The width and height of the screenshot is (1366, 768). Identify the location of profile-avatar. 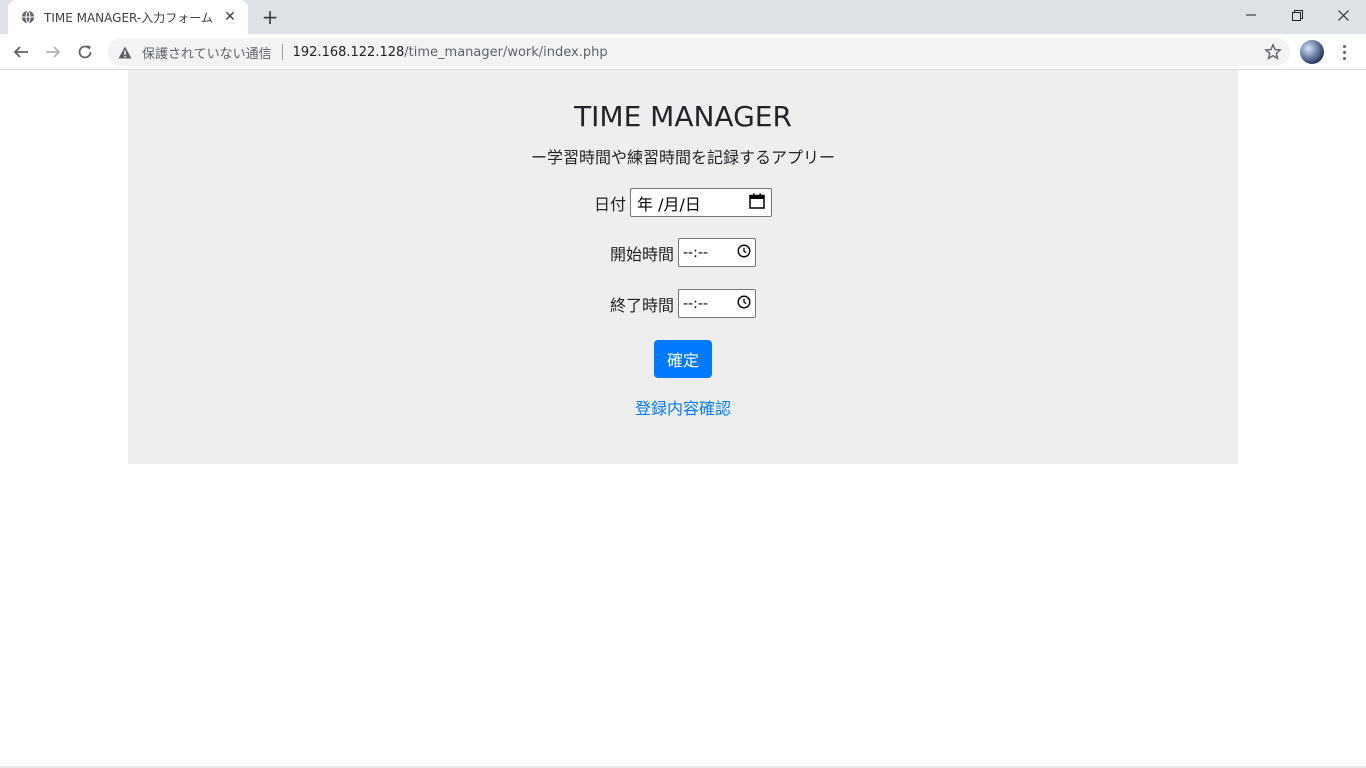
(1312, 52).